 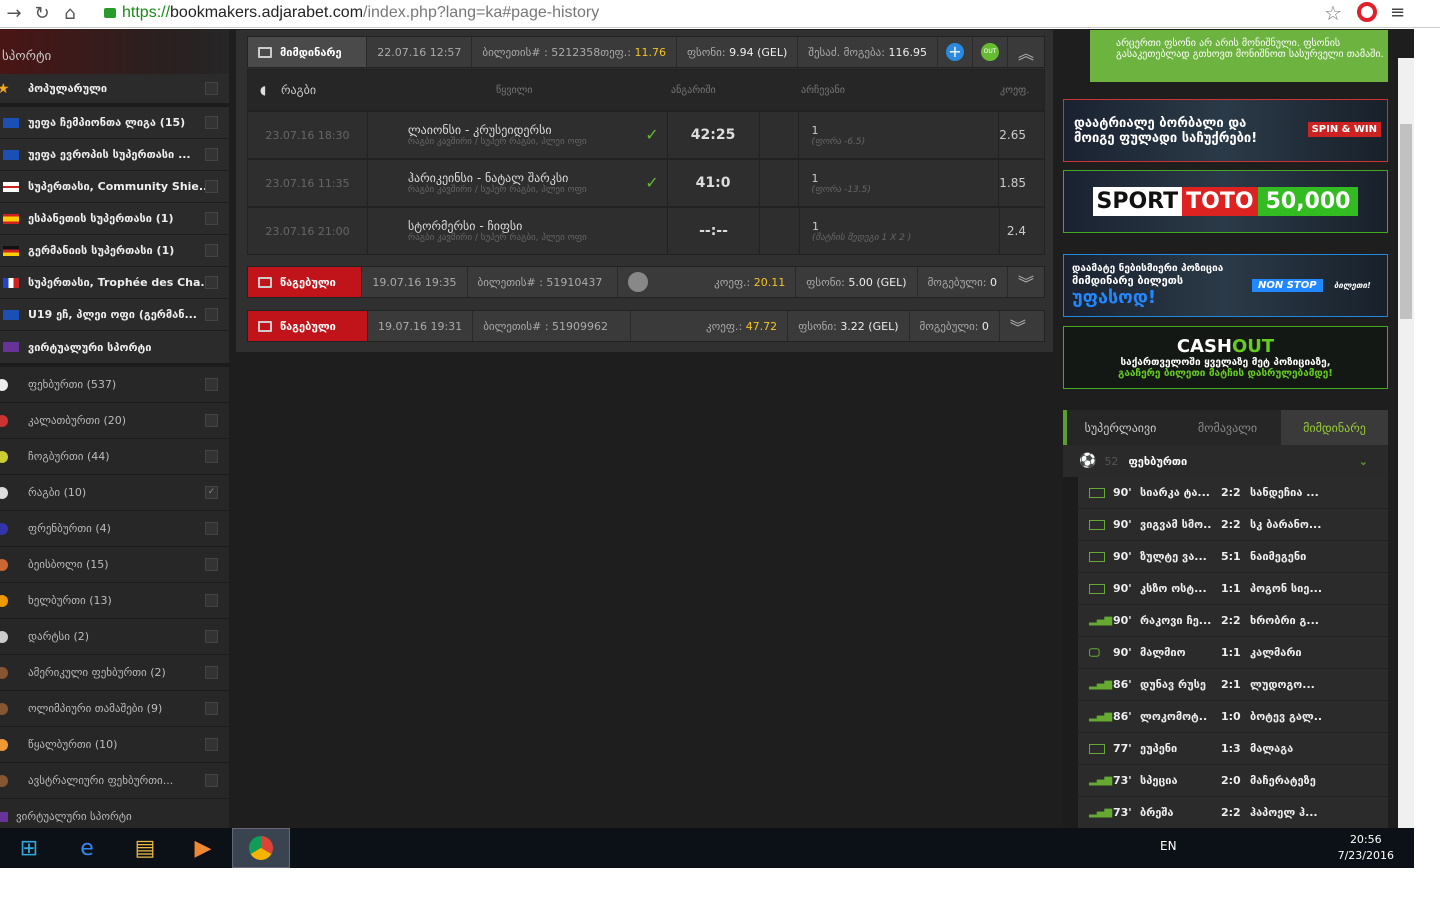 I want to click on opera-icon, so click(x=1367, y=12).